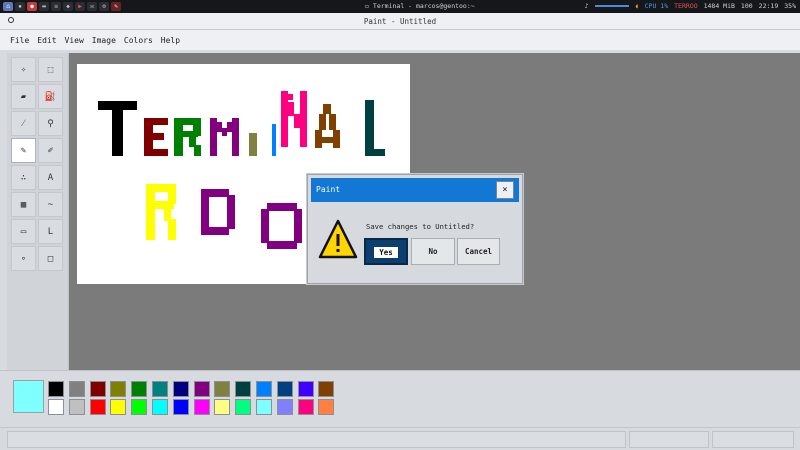 The height and width of the screenshot is (450, 800). What do you see at coordinates (338, 239) in the screenshot?
I see `warning-icon` at bounding box center [338, 239].